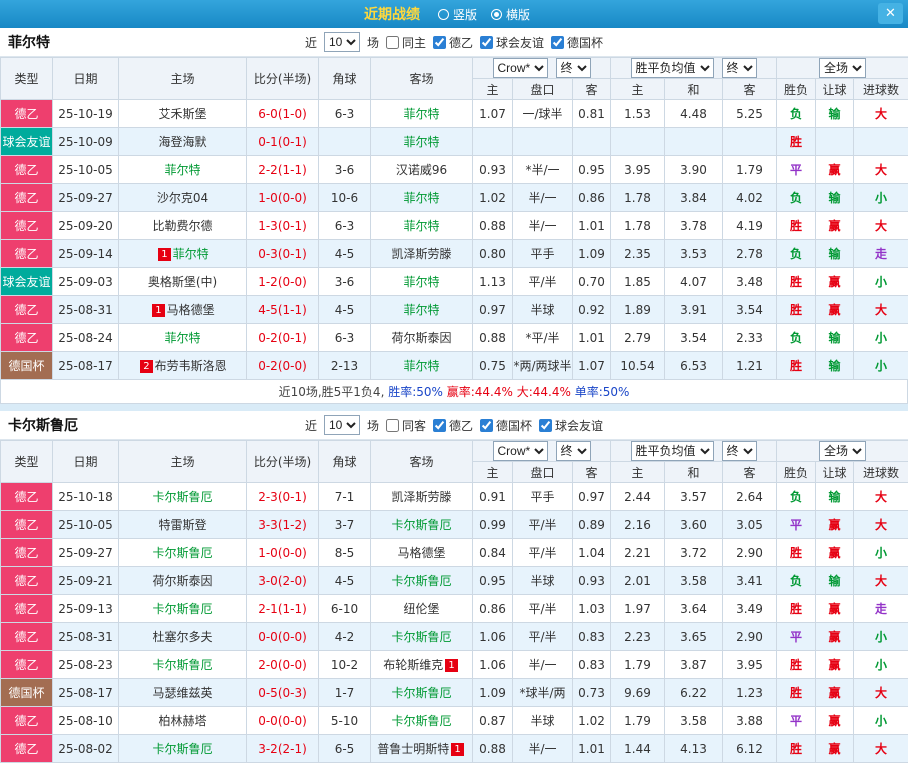  Describe the element at coordinates (311, 42) in the screenshot. I see `near-label: 近` at that location.